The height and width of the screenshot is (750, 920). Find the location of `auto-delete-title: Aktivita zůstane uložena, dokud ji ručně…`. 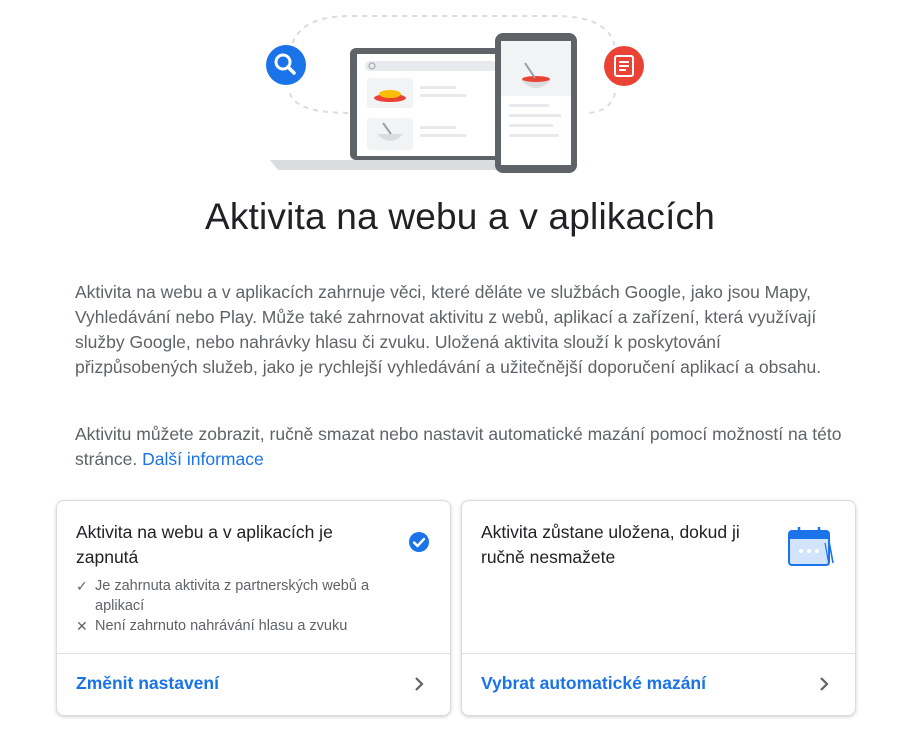

auto-delete-title: Aktivita zůstane uložena, dokud ji ručně… is located at coordinates (610, 544).